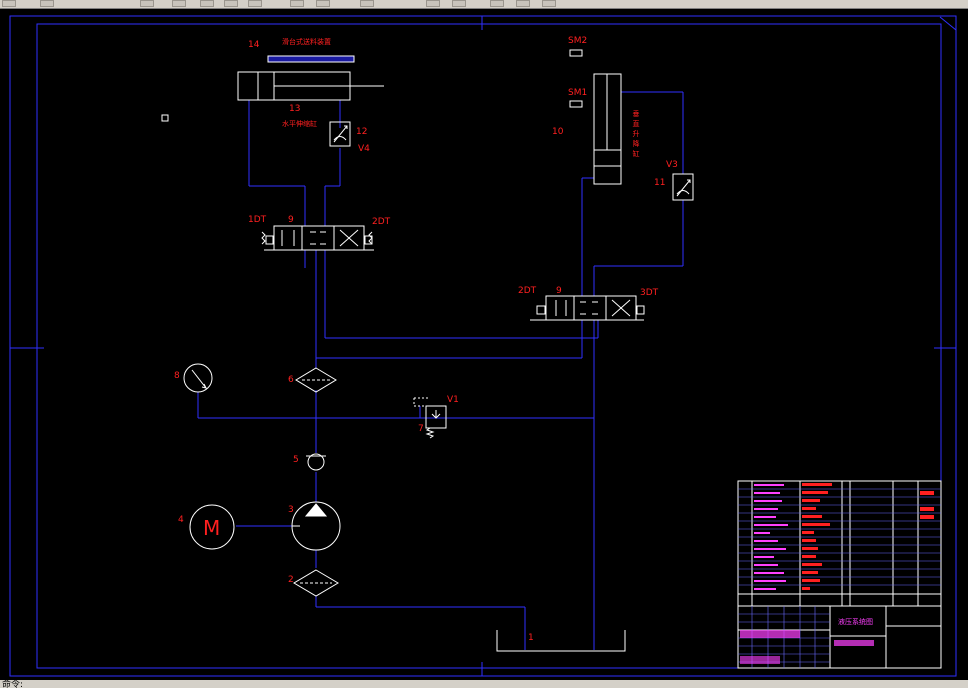 This screenshot has height=688, width=968. I want to click on label-12: 12, so click(361, 132).